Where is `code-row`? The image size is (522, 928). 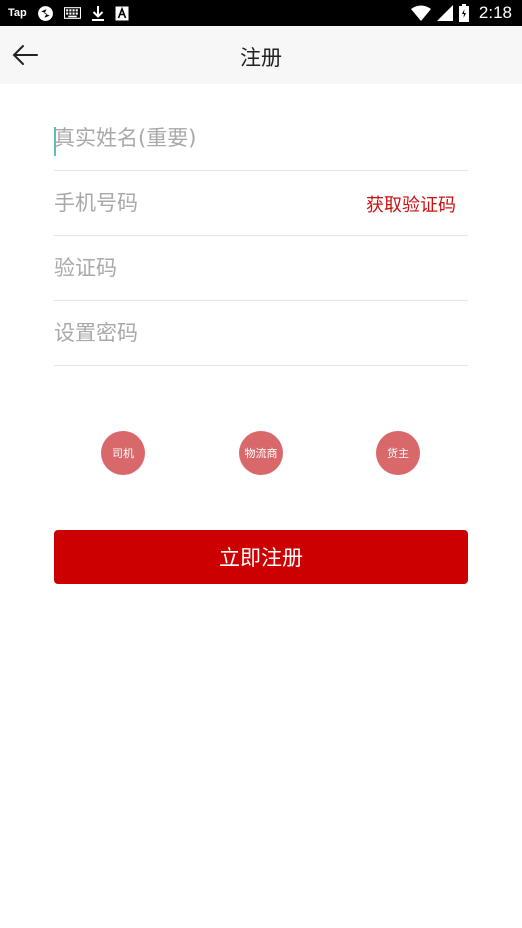 code-row is located at coordinates (261, 268).